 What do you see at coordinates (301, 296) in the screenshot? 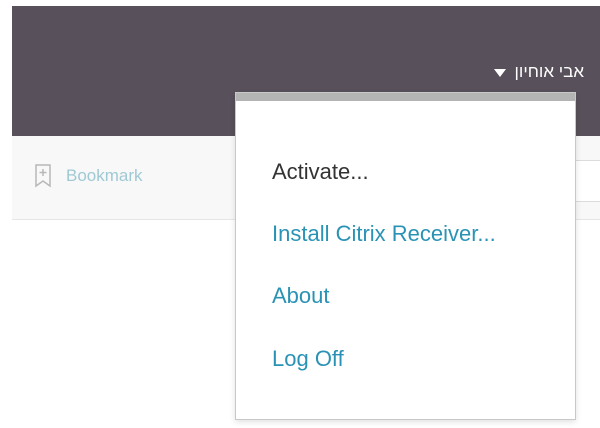
I see `menu-item-about: About` at bounding box center [301, 296].